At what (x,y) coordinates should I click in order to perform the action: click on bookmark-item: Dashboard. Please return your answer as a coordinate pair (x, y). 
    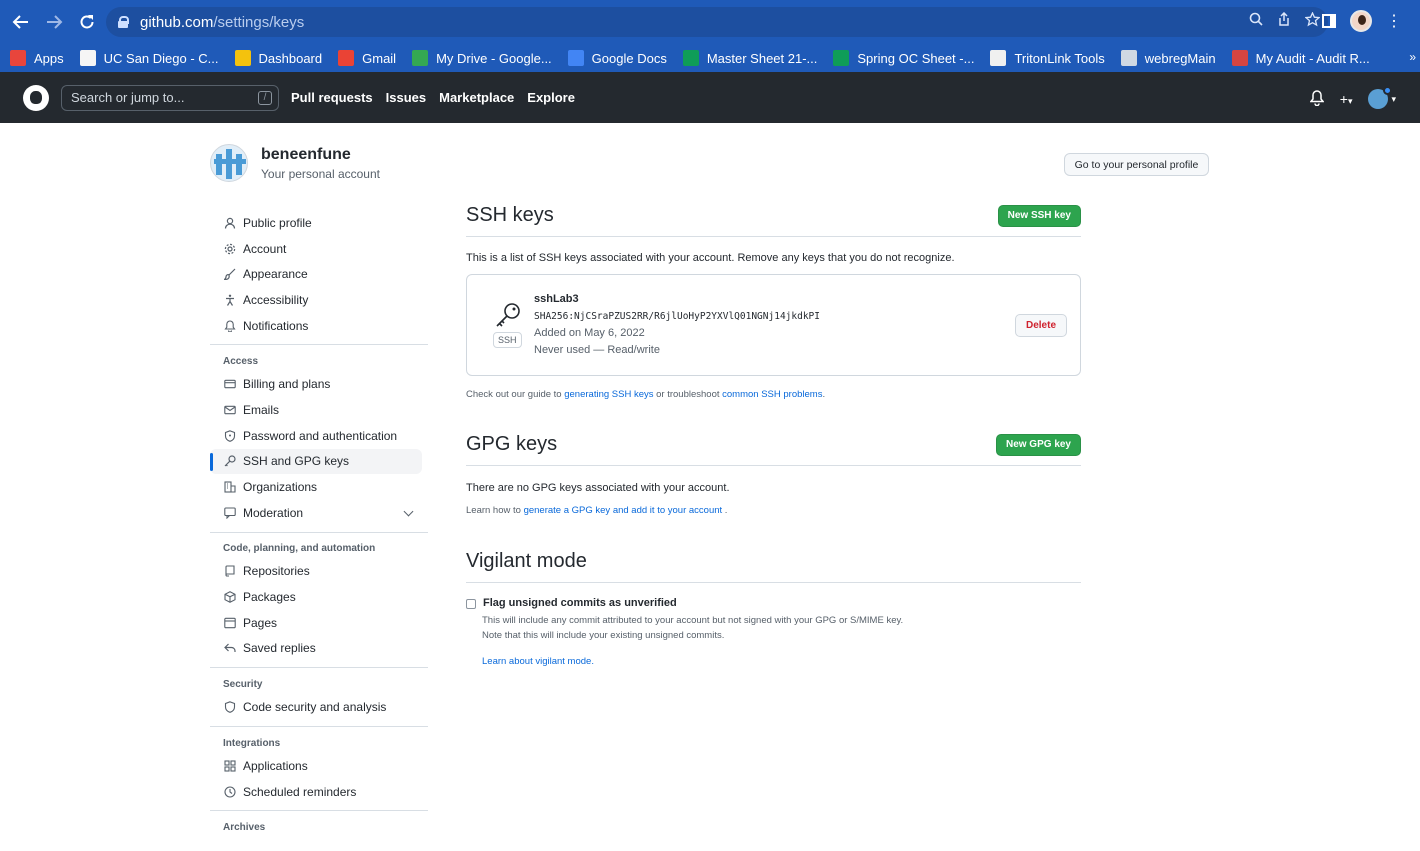
    Looking at the image, I should click on (278, 58).